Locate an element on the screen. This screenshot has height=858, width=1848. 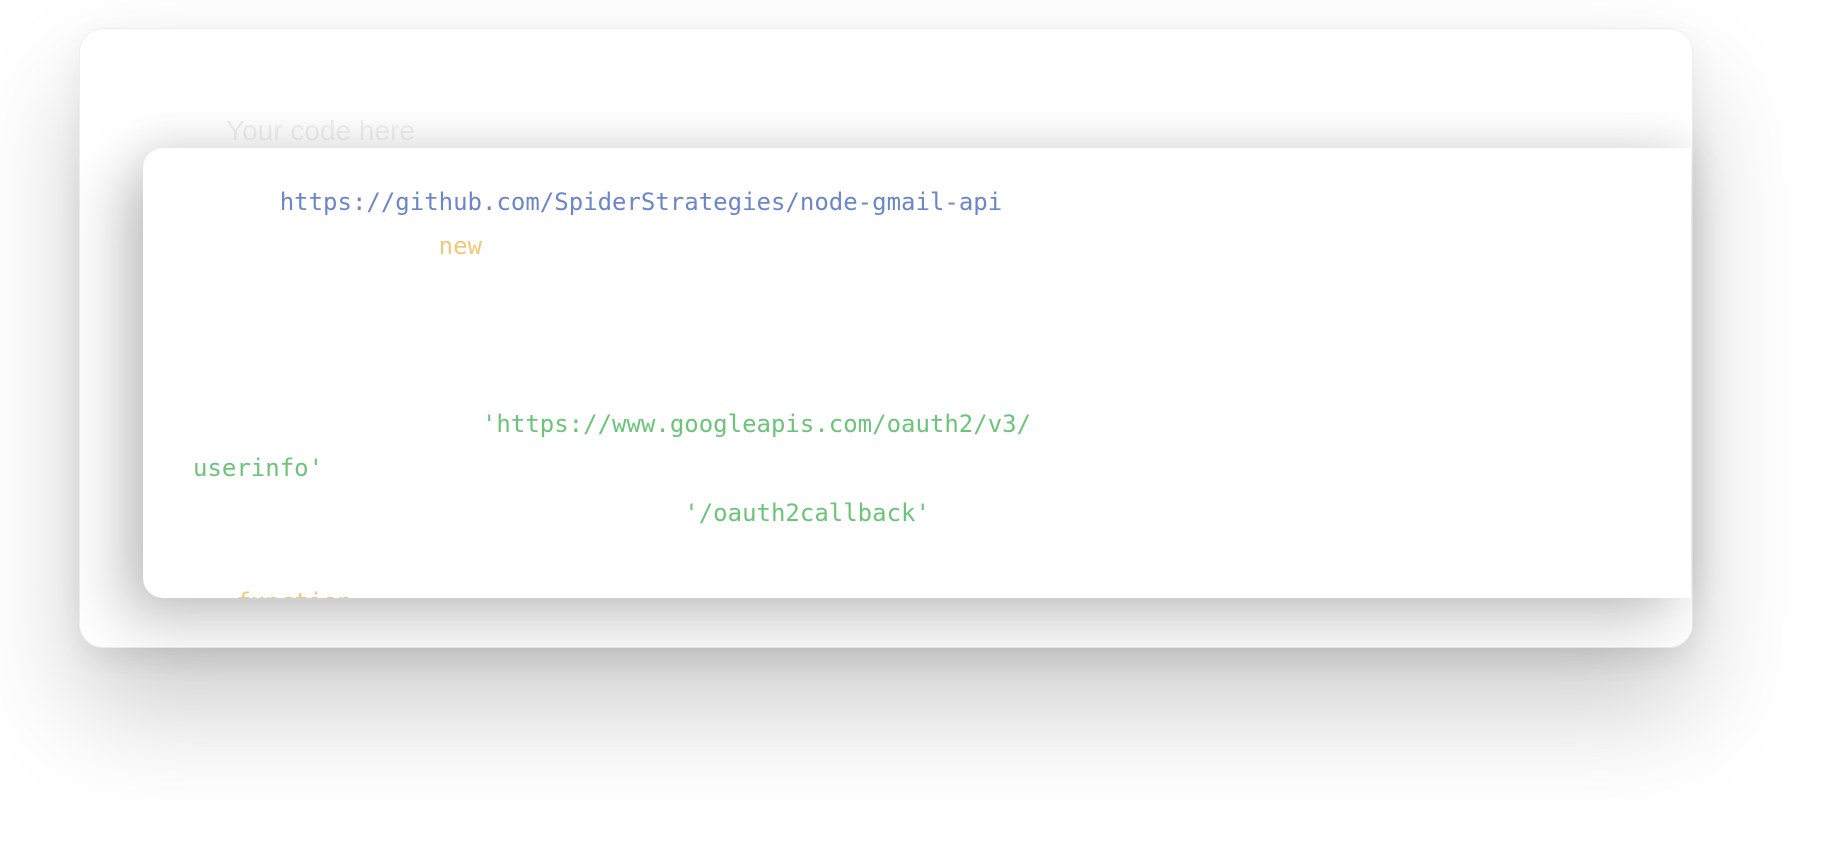
code-placeholder: Your code here is located at coordinates (320, 131).